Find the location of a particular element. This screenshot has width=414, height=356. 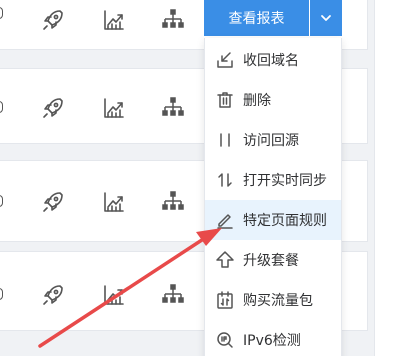

view-report-button: 查看报表 is located at coordinates (256, 18).